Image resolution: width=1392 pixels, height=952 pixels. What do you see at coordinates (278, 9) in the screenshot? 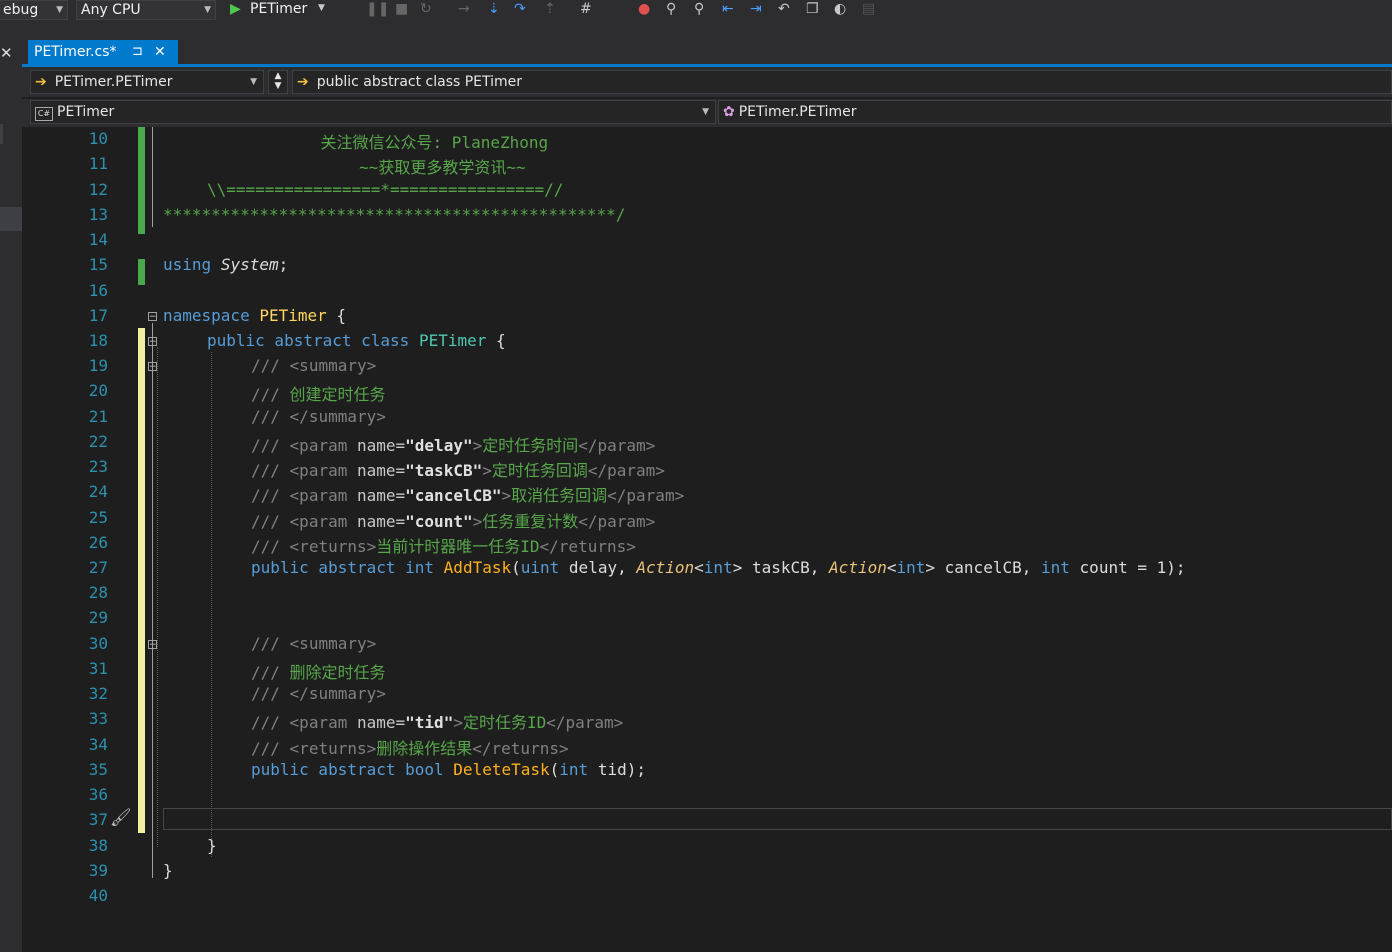
I see `start-target-label: PETimer` at bounding box center [278, 9].